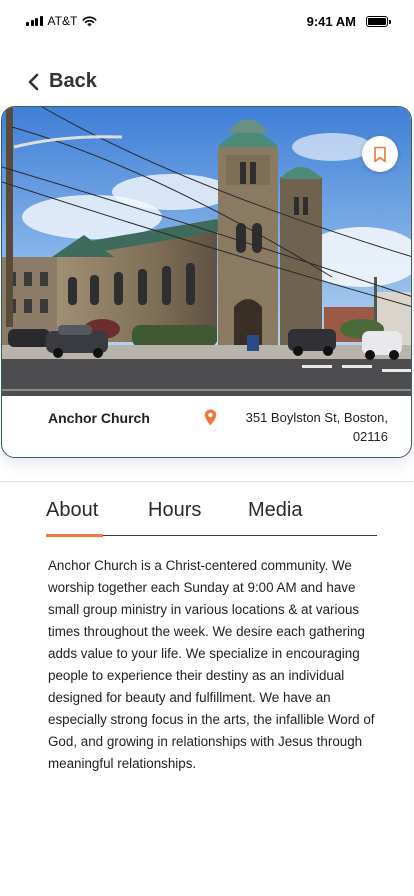 This screenshot has width=414, height=896. I want to click on clock: 9:41 AM, so click(331, 21).